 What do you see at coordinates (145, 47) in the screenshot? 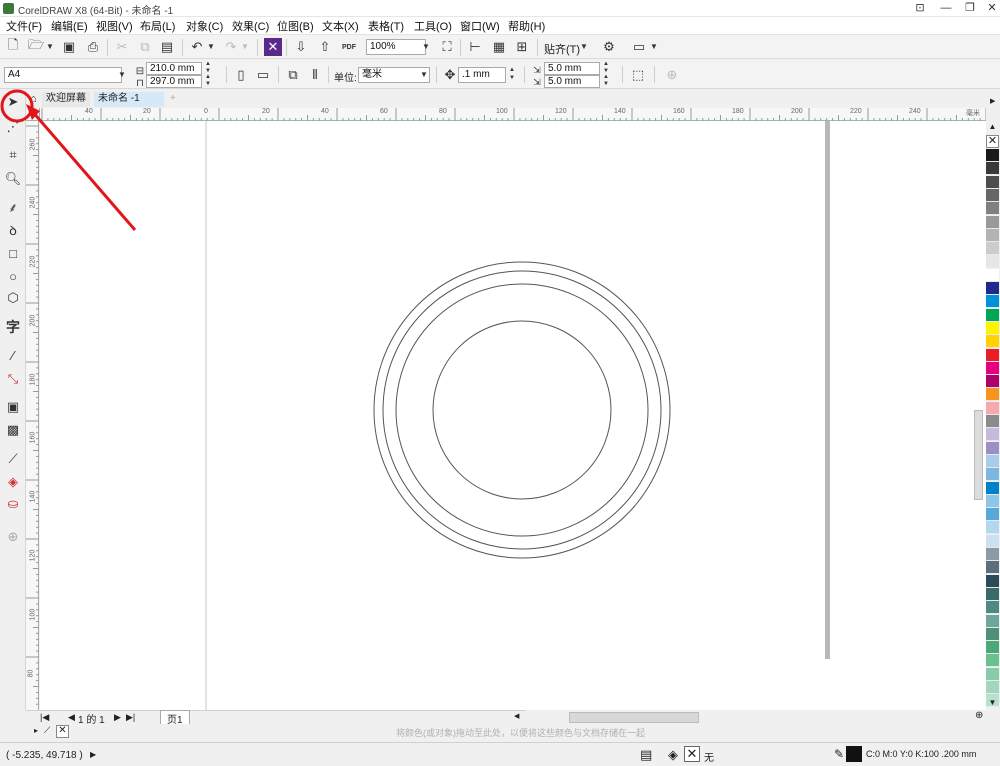
I see `copy-icon: ⧉` at bounding box center [145, 47].